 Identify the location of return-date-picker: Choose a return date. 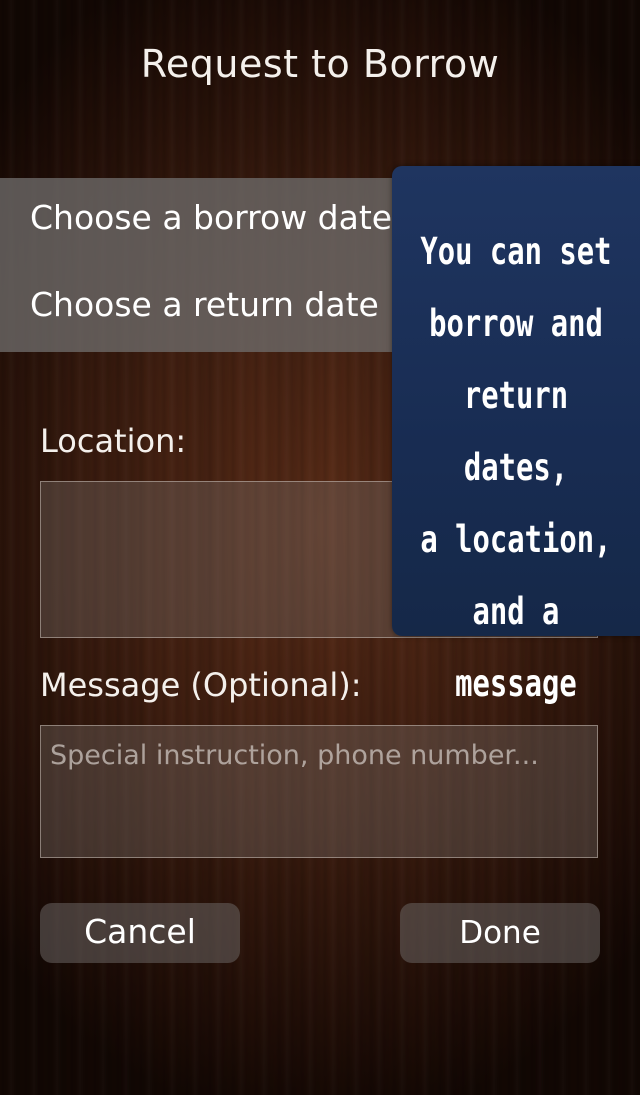
(204, 304).